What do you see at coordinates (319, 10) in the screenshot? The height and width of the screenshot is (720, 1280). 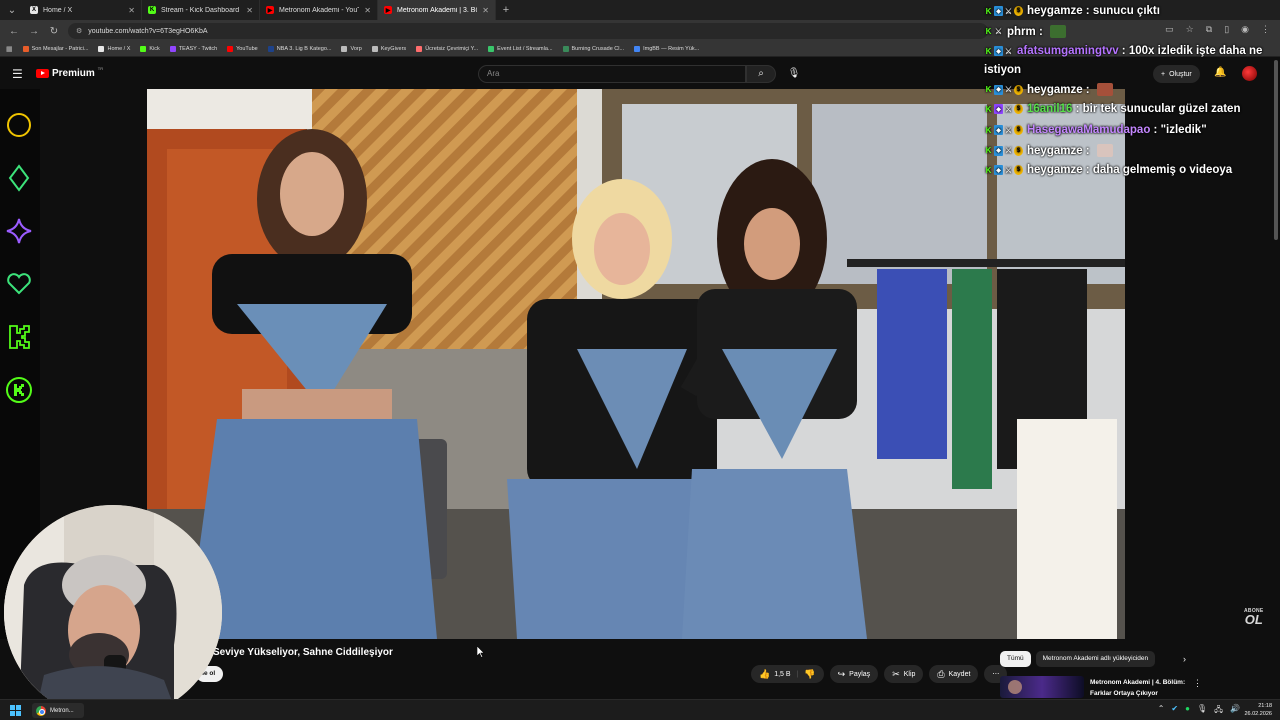 I see `browser-tab: ▶ Metronom Akademi - YouTube ✕` at bounding box center [319, 10].